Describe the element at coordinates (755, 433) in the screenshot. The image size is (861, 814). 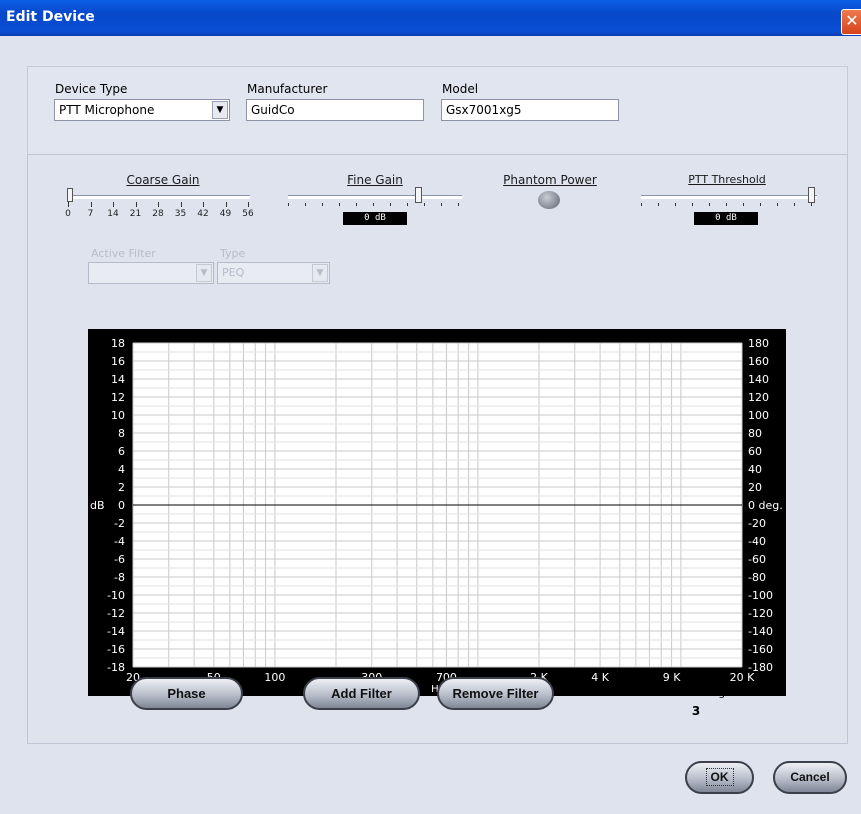
I see `right-tick-label: 80` at that location.